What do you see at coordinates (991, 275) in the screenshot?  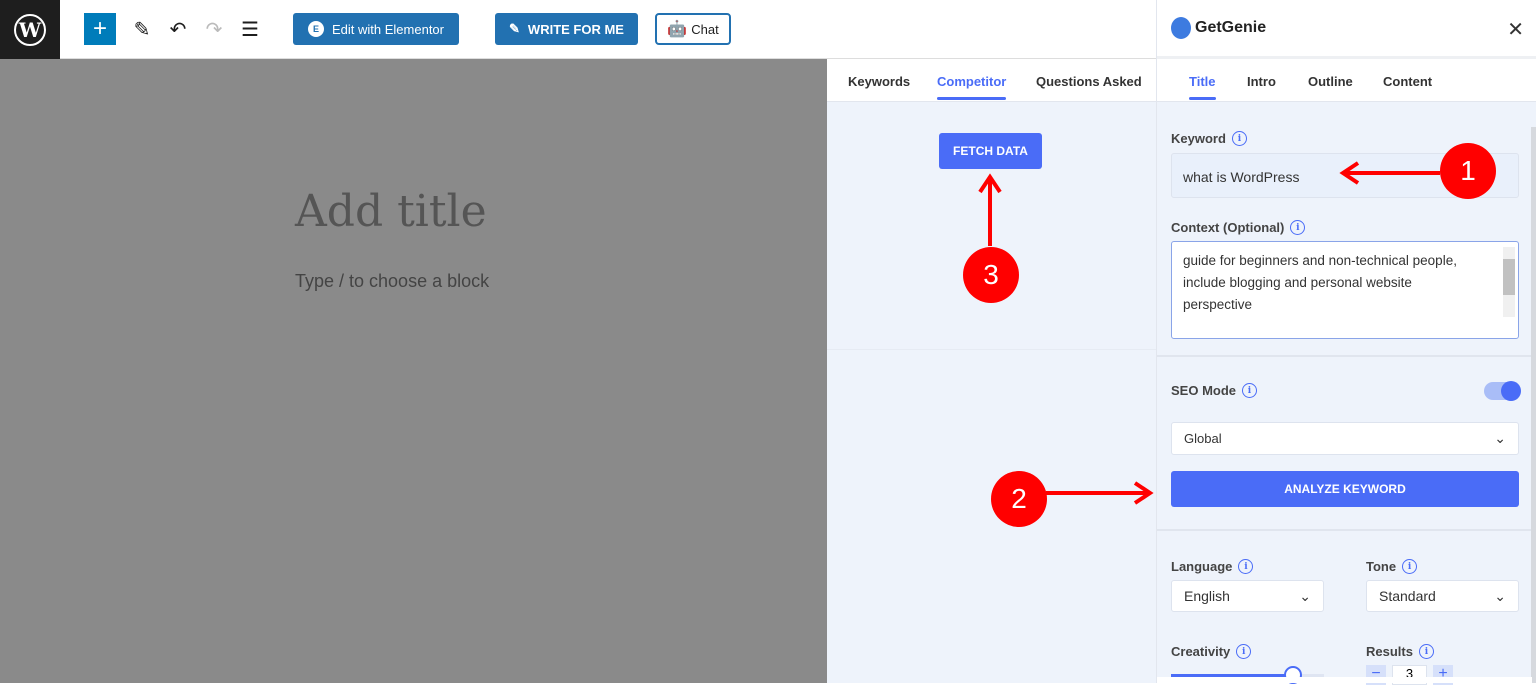 I see `annotation-badge-3: 3` at bounding box center [991, 275].